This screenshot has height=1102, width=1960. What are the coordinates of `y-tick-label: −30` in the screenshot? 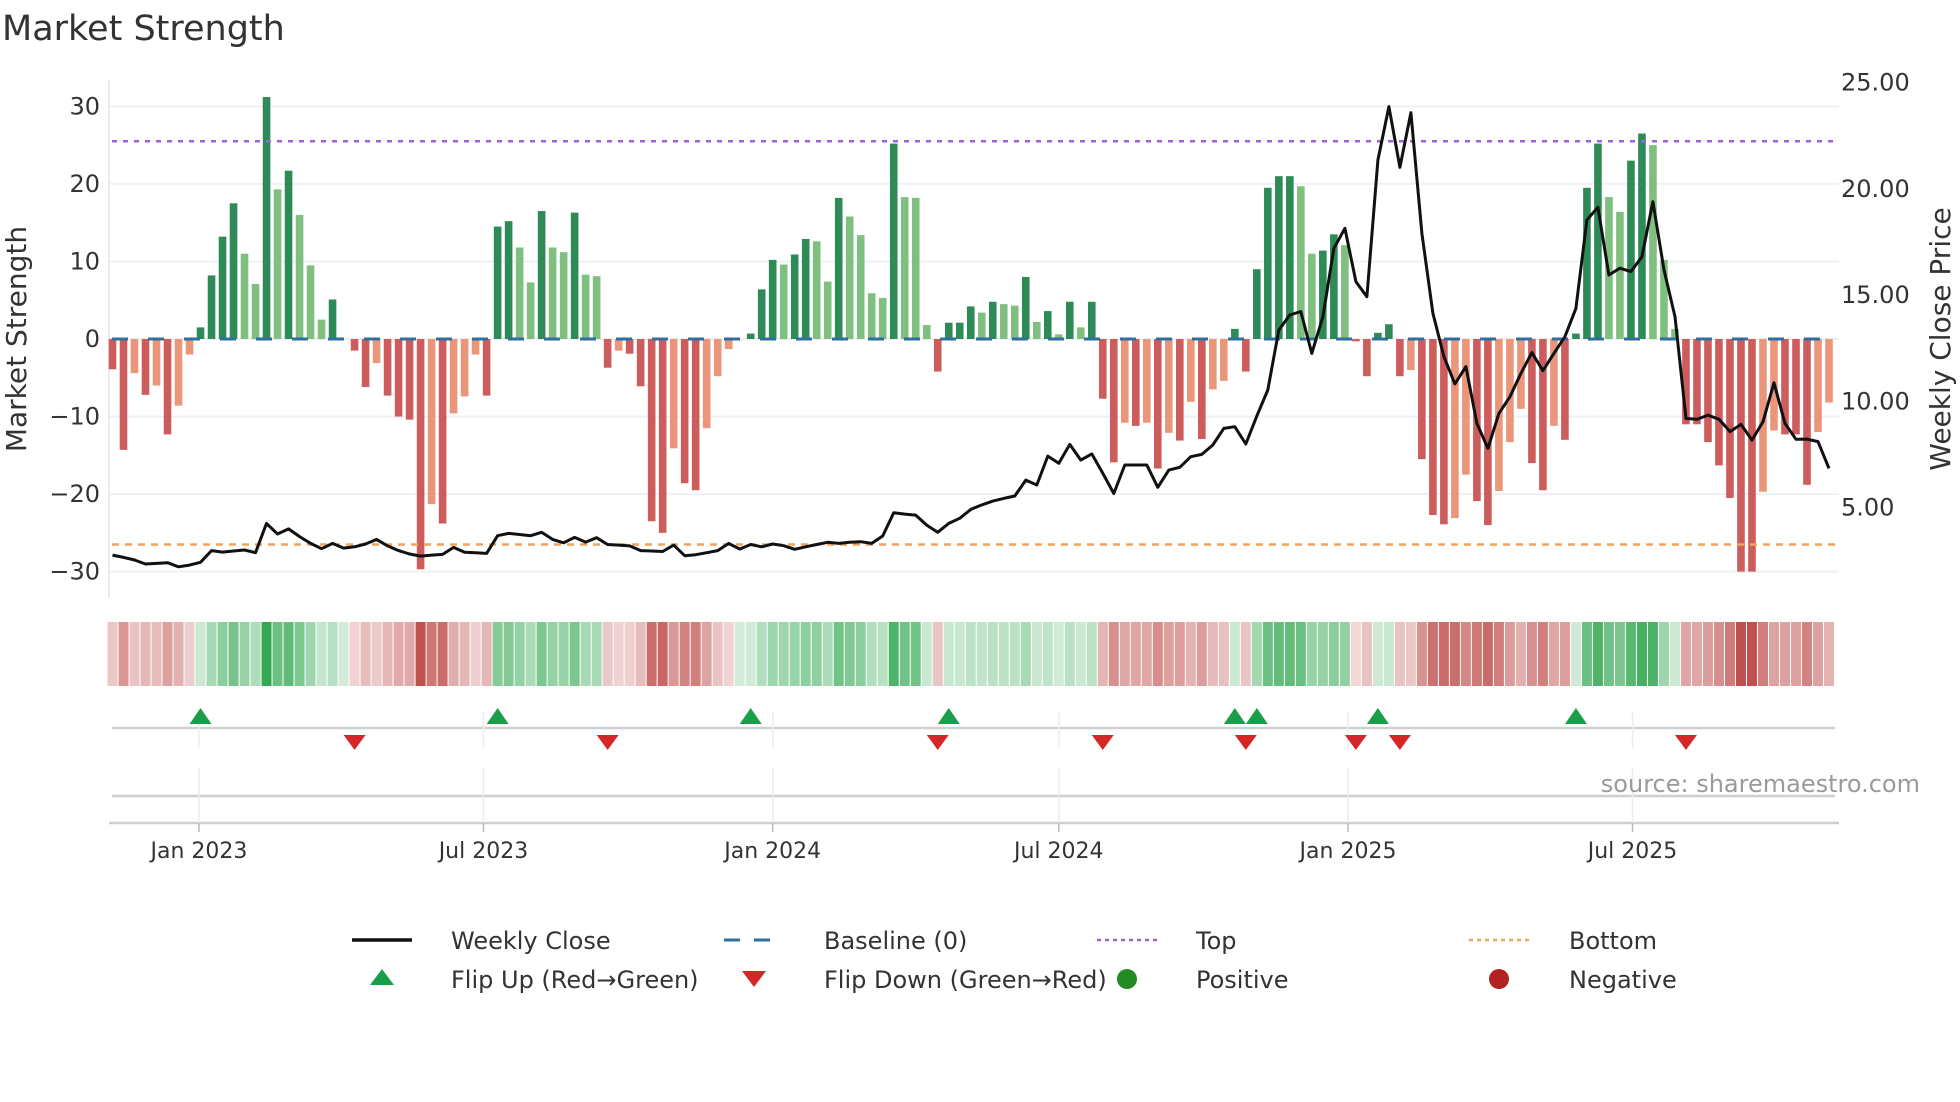 It's located at (74, 572).